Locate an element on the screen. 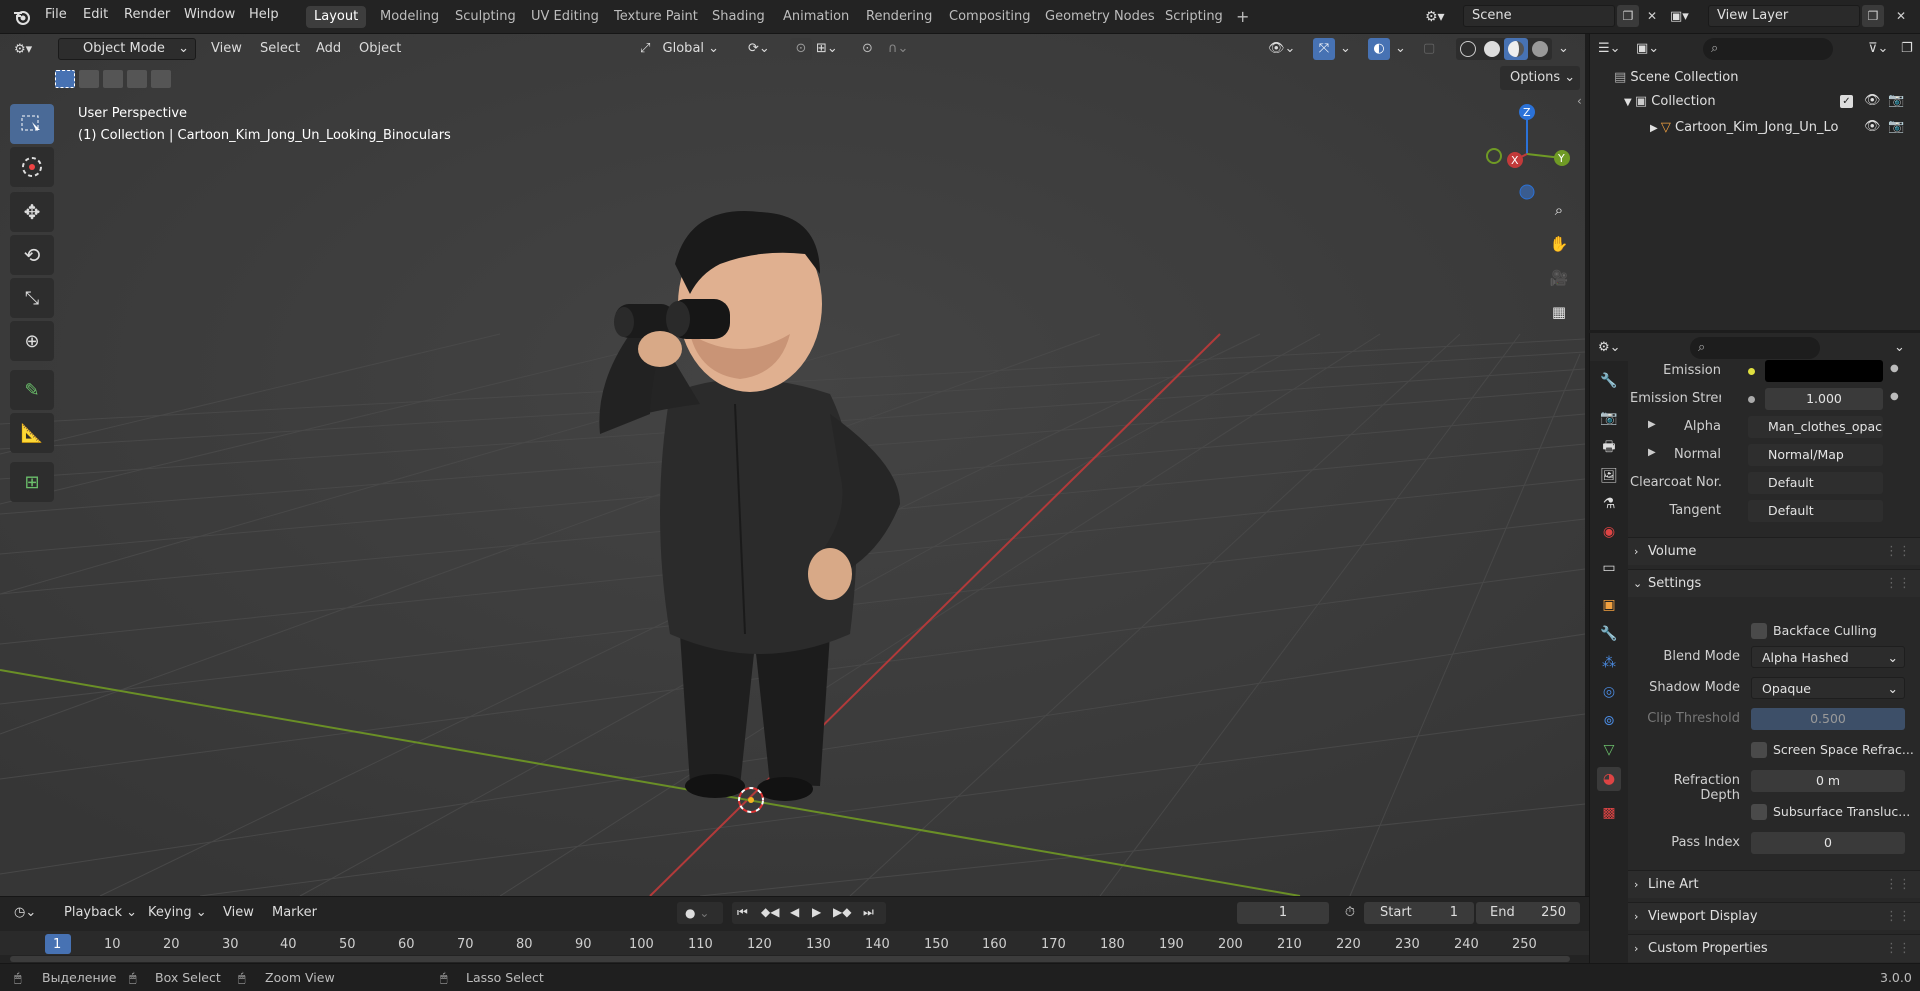  add-cube-tool: ⊞ is located at coordinates (32, 482).